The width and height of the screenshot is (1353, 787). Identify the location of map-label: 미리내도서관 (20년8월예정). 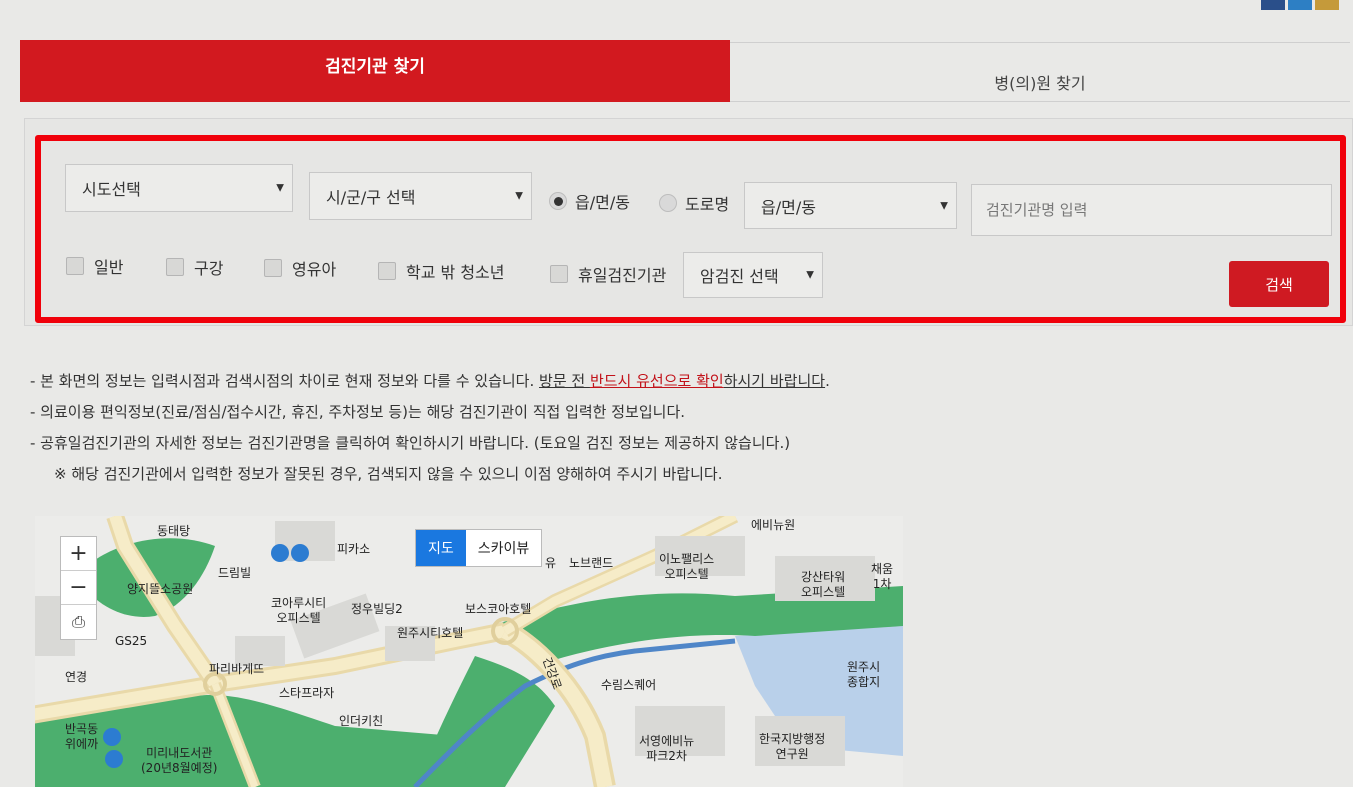
(179, 761).